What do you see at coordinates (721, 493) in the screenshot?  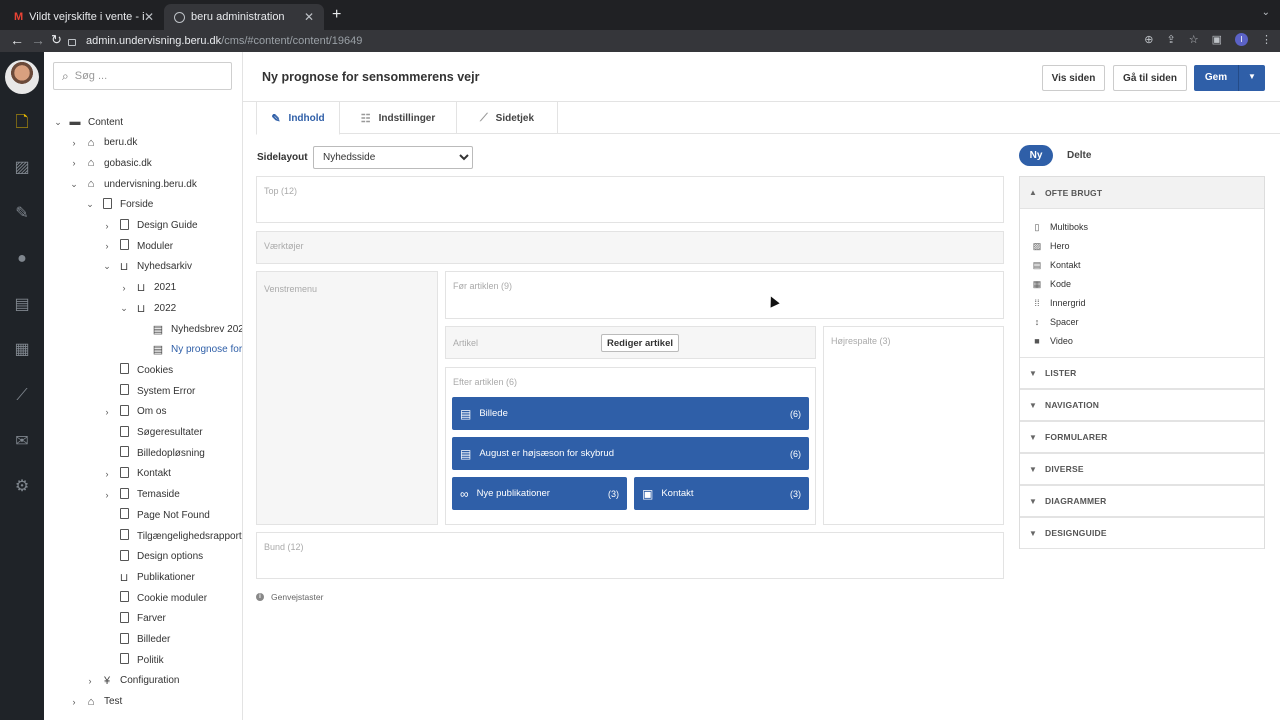 I see `module-block: ▣ Kontakt (3)` at bounding box center [721, 493].